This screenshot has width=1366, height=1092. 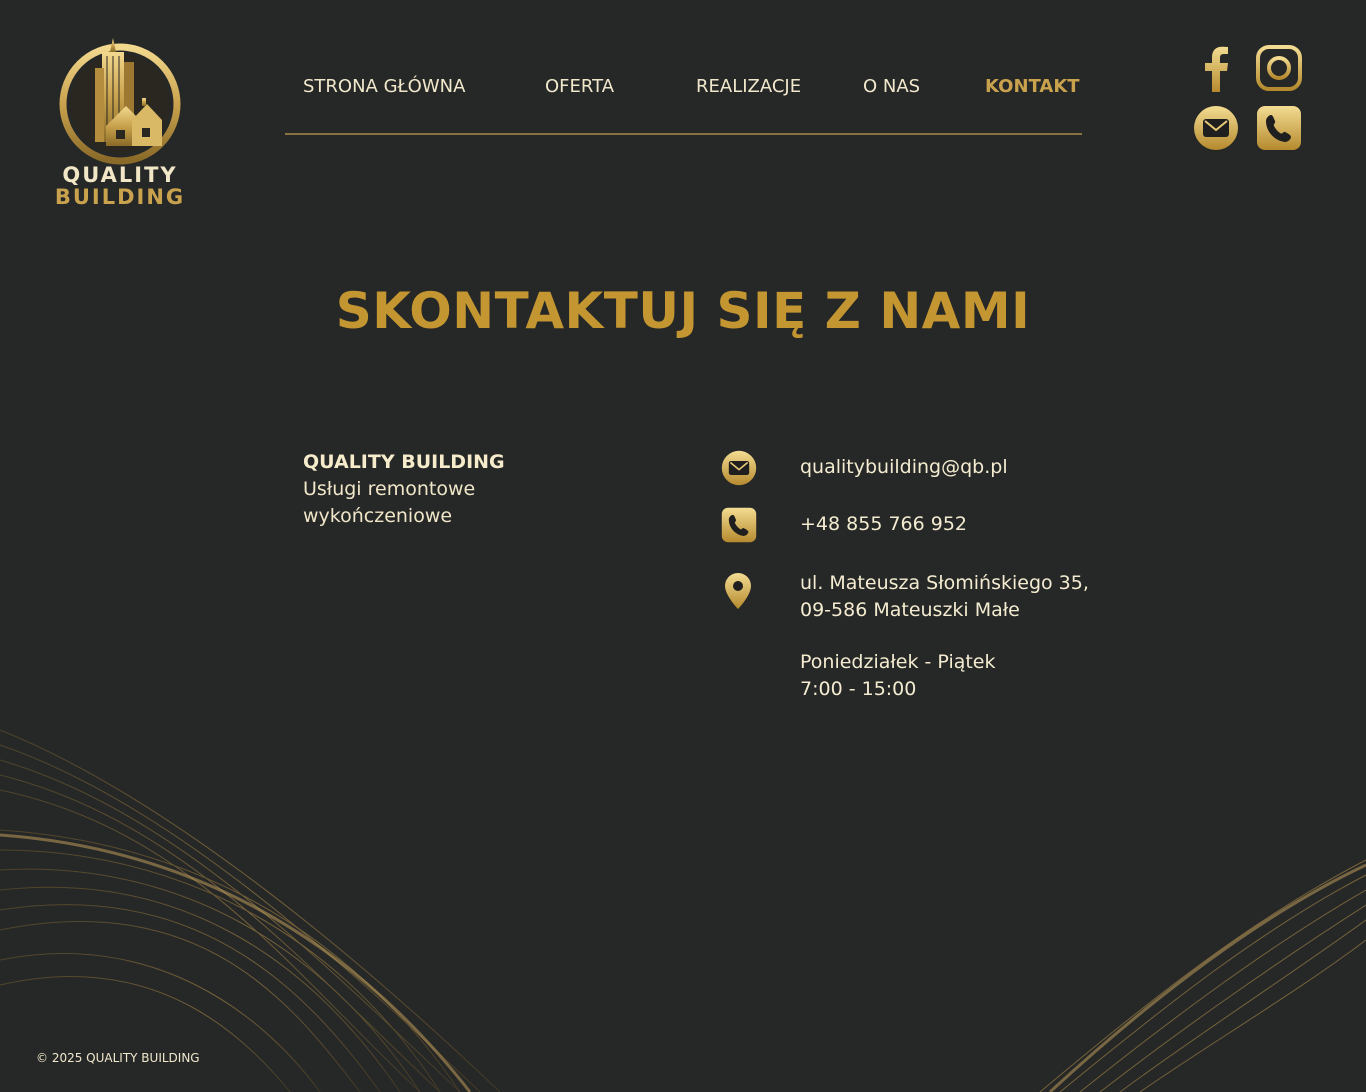 What do you see at coordinates (1216, 68) in the screenshot?
I see `facebook-icon` at bounding box center [1216, 68].